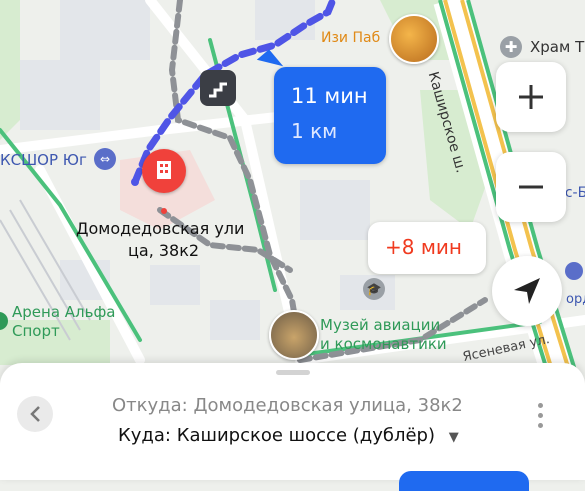 The image size is (585, 491). Describe the element at coordinates (314, 131) in the screenshot. I see `route-distance: 1 км` at that location.